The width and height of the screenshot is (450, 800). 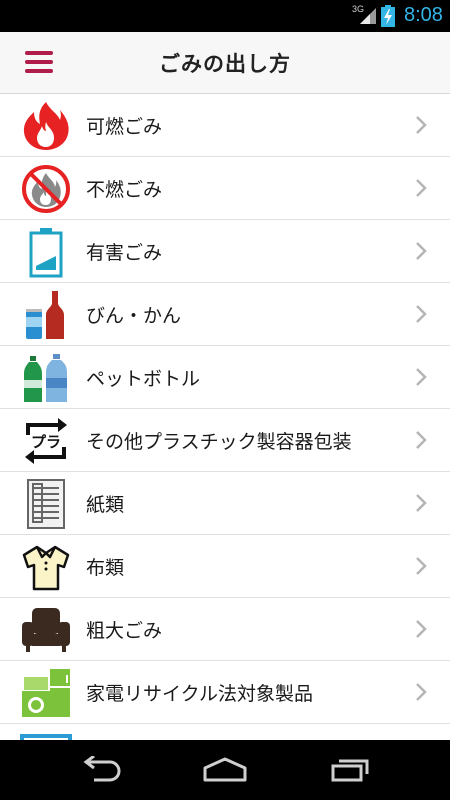 What do you see at coordinates (124, 190) in the screenshot?
I see `list-item-label: 不燃ごみ` at bounding box center [124, 190].